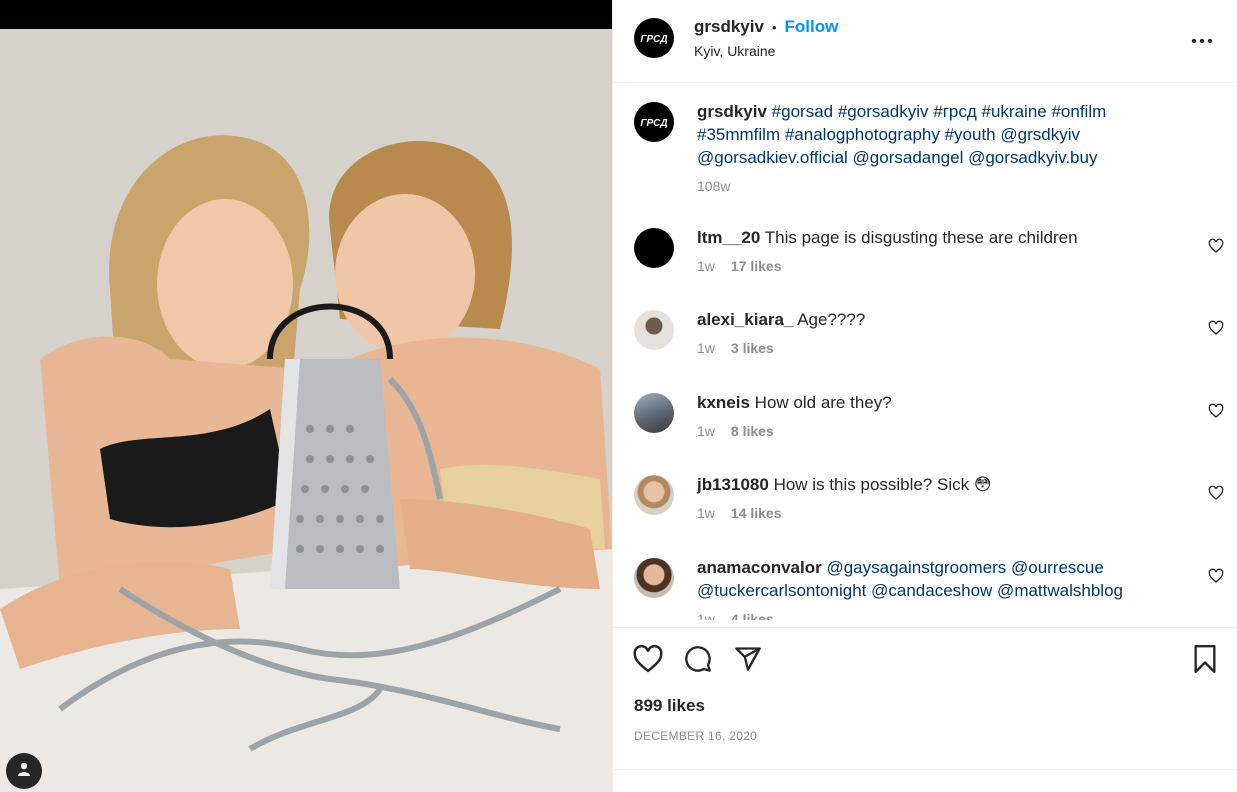  Describe the element at coordinates (823, 402) in the screenshot. I see `comment-text: How old are they?` at that location.